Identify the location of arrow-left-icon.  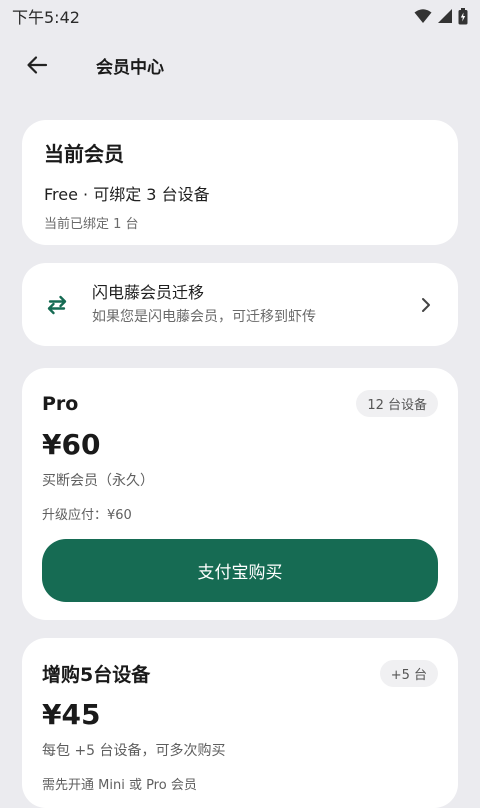
(37, 65).